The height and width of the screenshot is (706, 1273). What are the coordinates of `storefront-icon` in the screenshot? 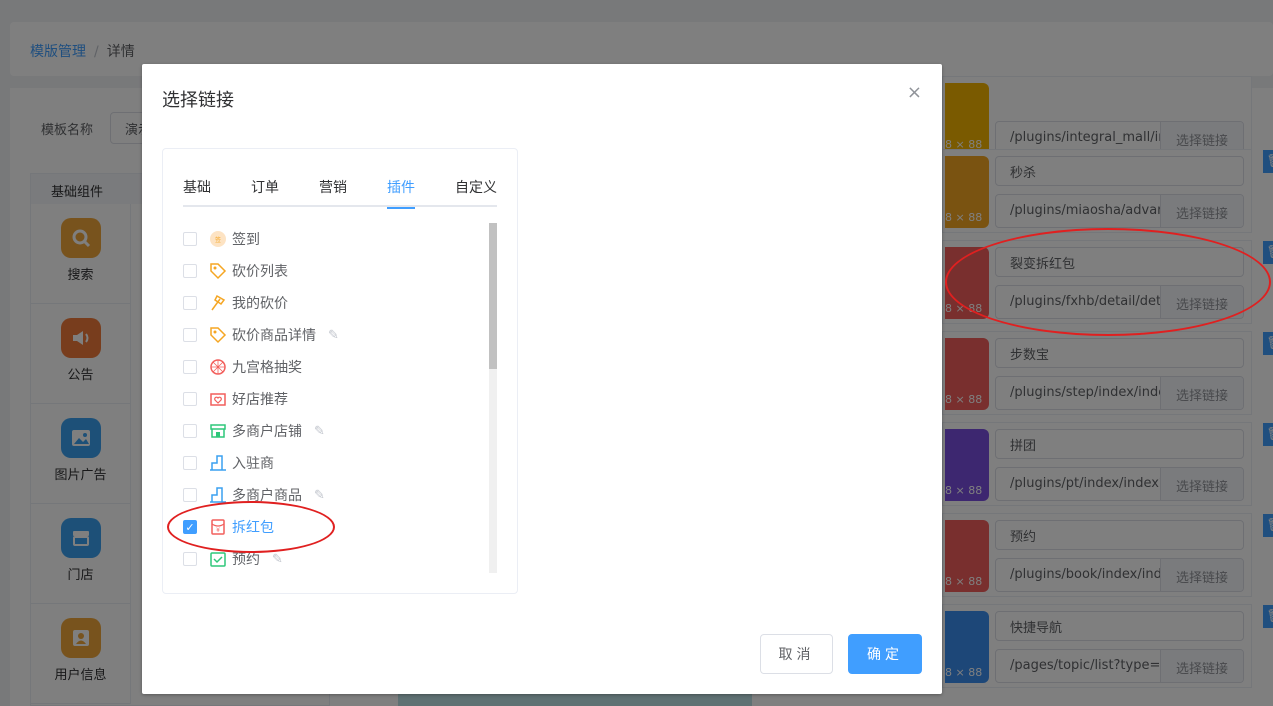 It's located at (218, 431).